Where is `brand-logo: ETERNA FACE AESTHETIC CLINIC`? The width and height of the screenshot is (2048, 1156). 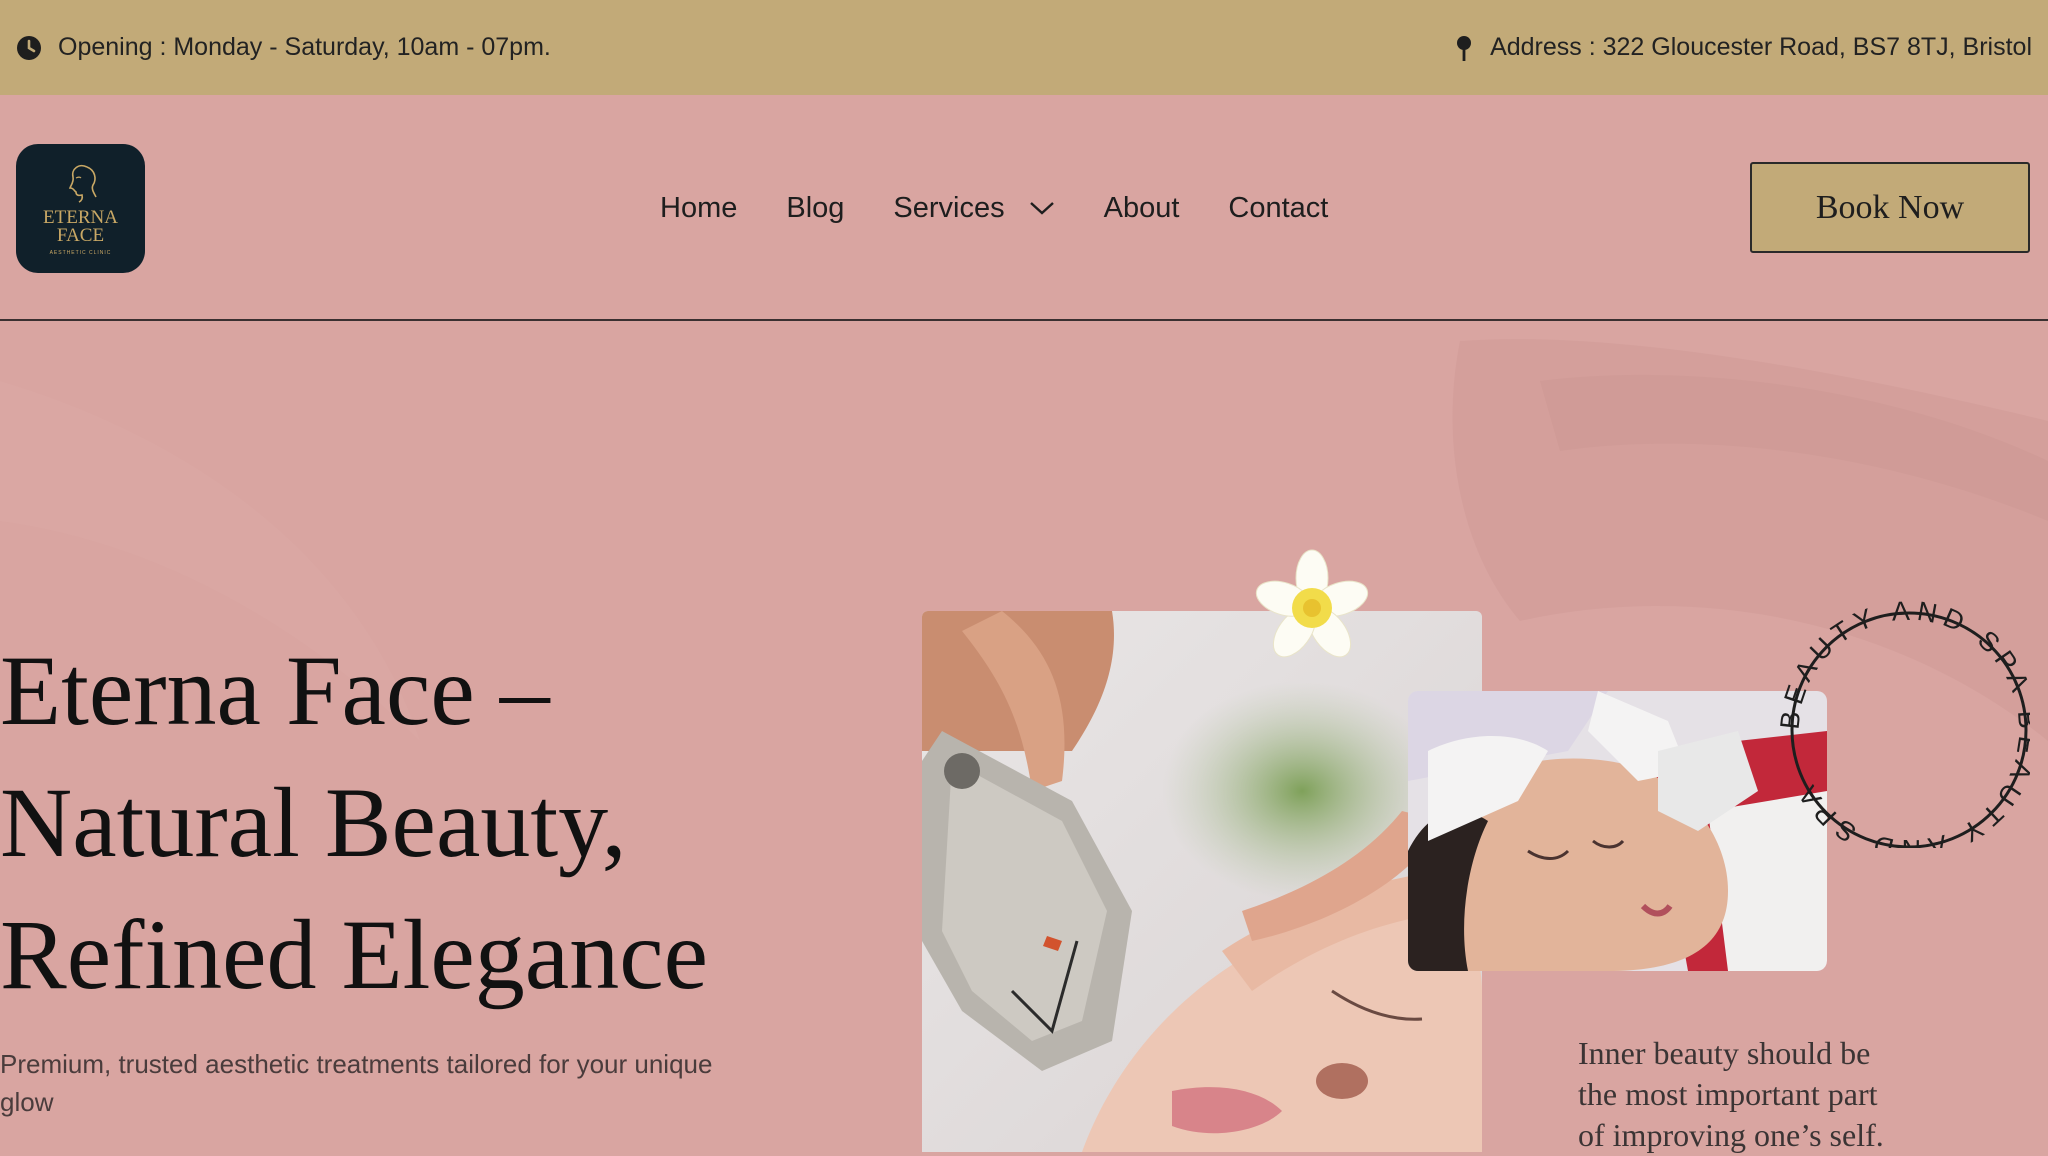 brand-logo: ETERNA FACE AESTHETIC CLINIC is located at coordinates (80, 208).